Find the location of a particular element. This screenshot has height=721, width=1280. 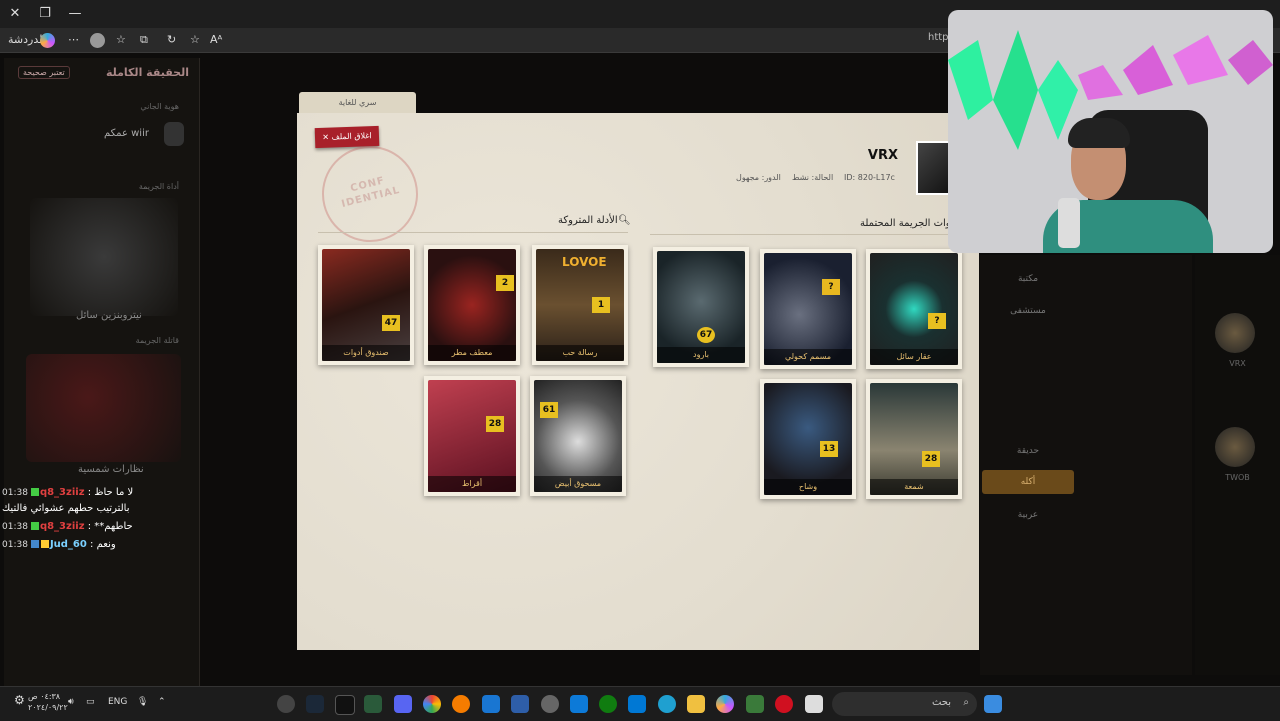

network-icon: ▭ is located at coordinates (90, 702).